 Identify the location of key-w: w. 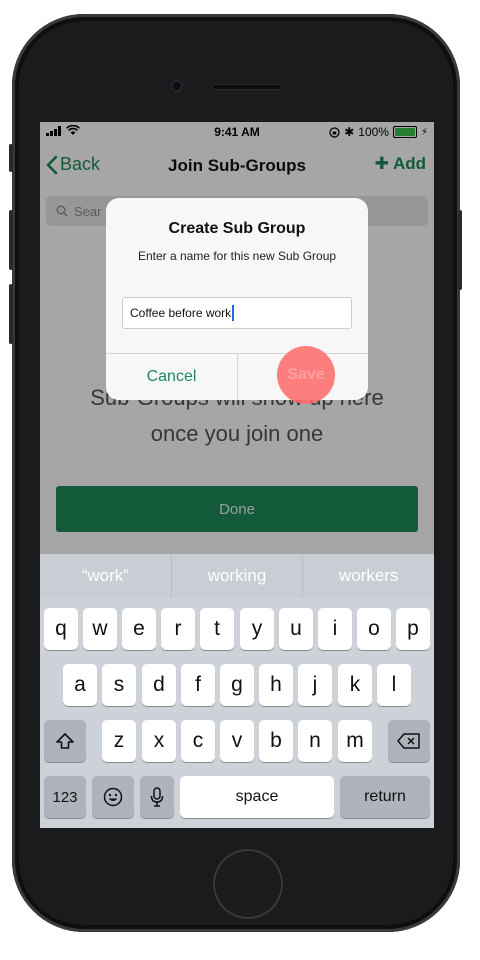
(100, 629).